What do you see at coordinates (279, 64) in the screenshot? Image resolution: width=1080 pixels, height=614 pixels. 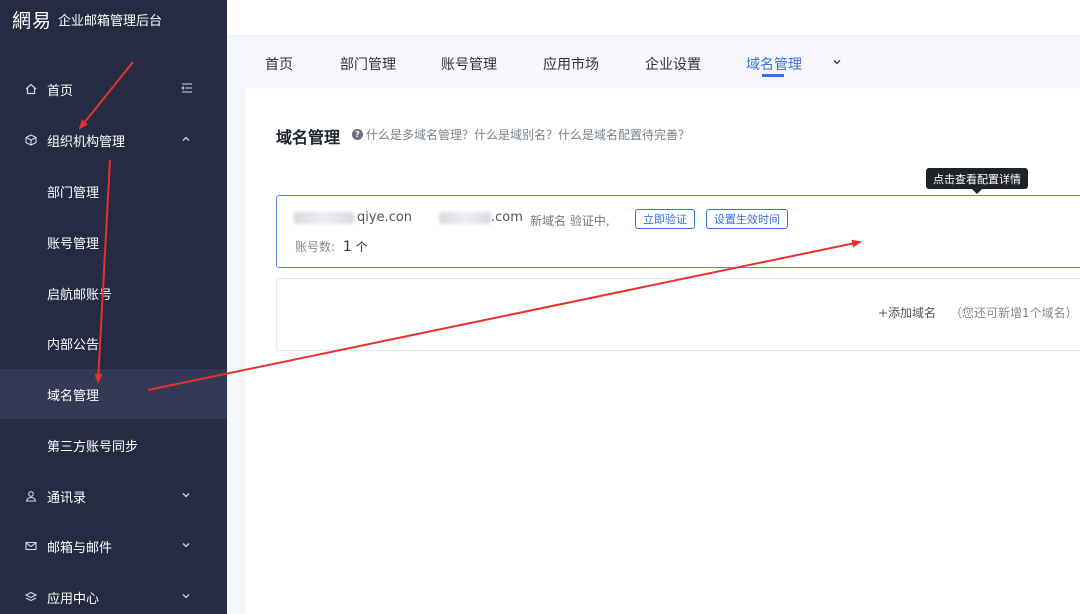 I see `tab-home: 首页` at bounding box center [279, 64].